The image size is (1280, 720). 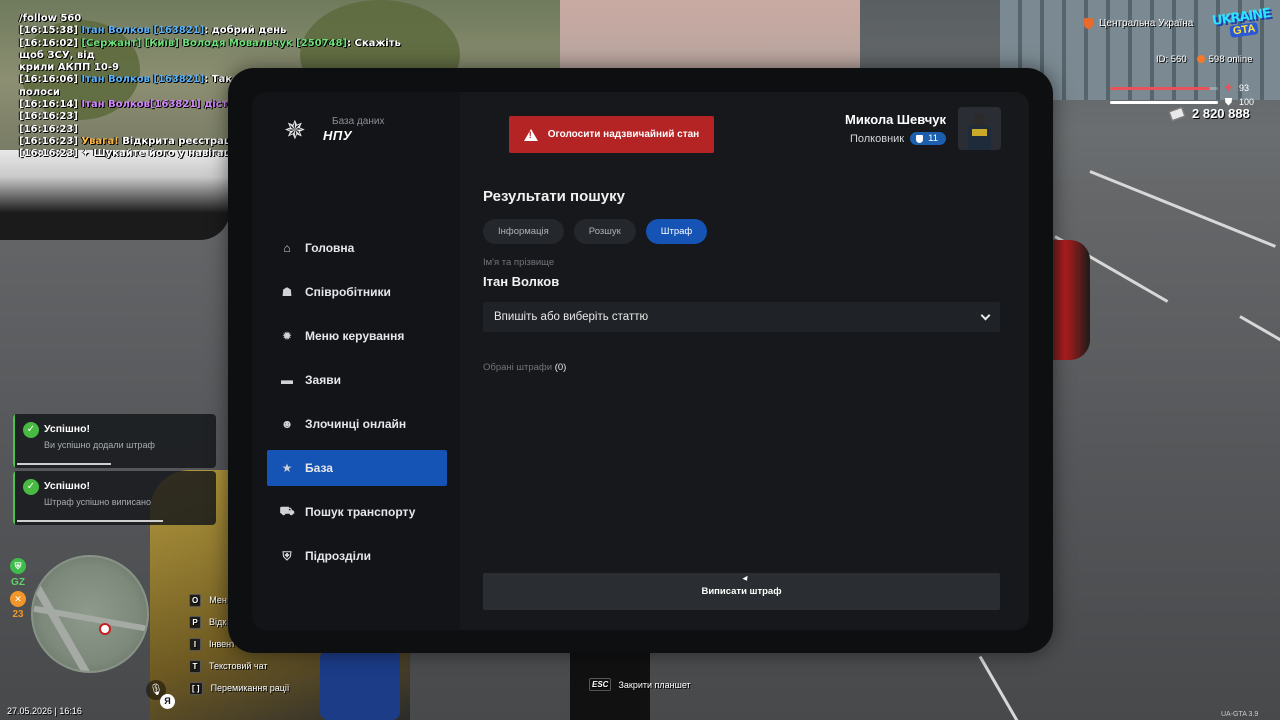 I want to click on esc-key: ESC, so click(x=600, y=684).